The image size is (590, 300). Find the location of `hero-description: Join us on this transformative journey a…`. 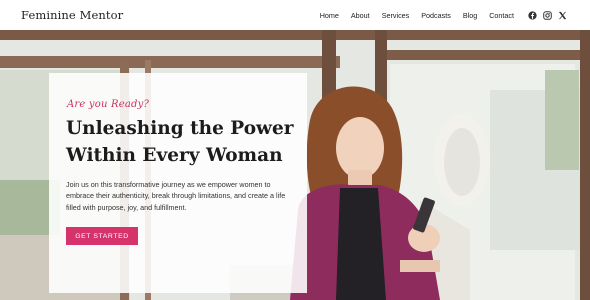

hero-description: Join us on this transformative journey a… is located at coordinates (176, 196).